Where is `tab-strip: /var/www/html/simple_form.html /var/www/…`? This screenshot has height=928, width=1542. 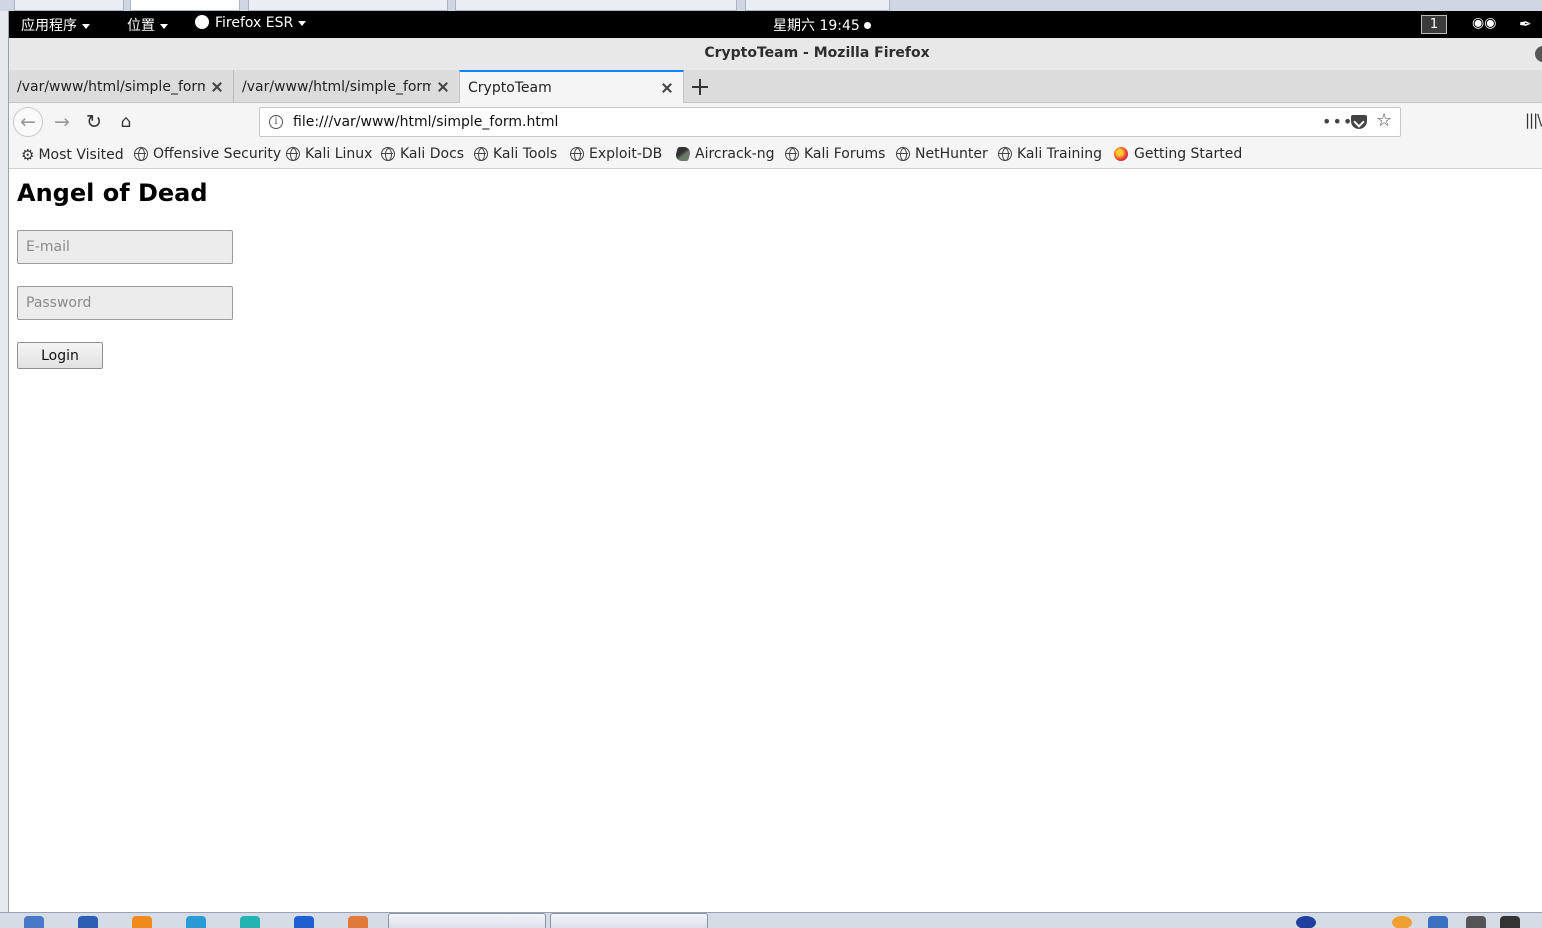
tab-strip: /var/www/html/simple_form.html /var/www/… is located at coordinates (775, 87).